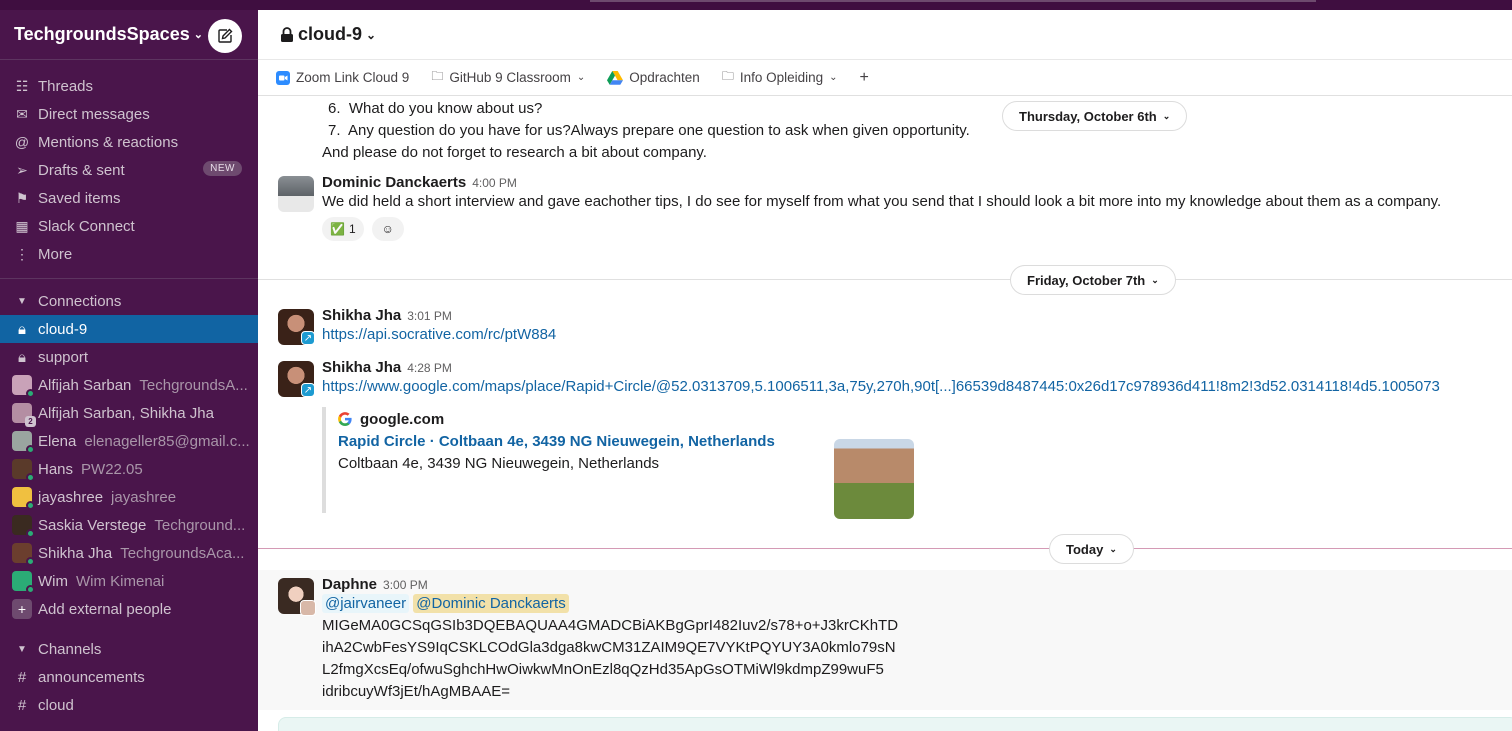  I want to click on workspace-name-button: TechgroundsSpaces ⌄, so click(108, 34).